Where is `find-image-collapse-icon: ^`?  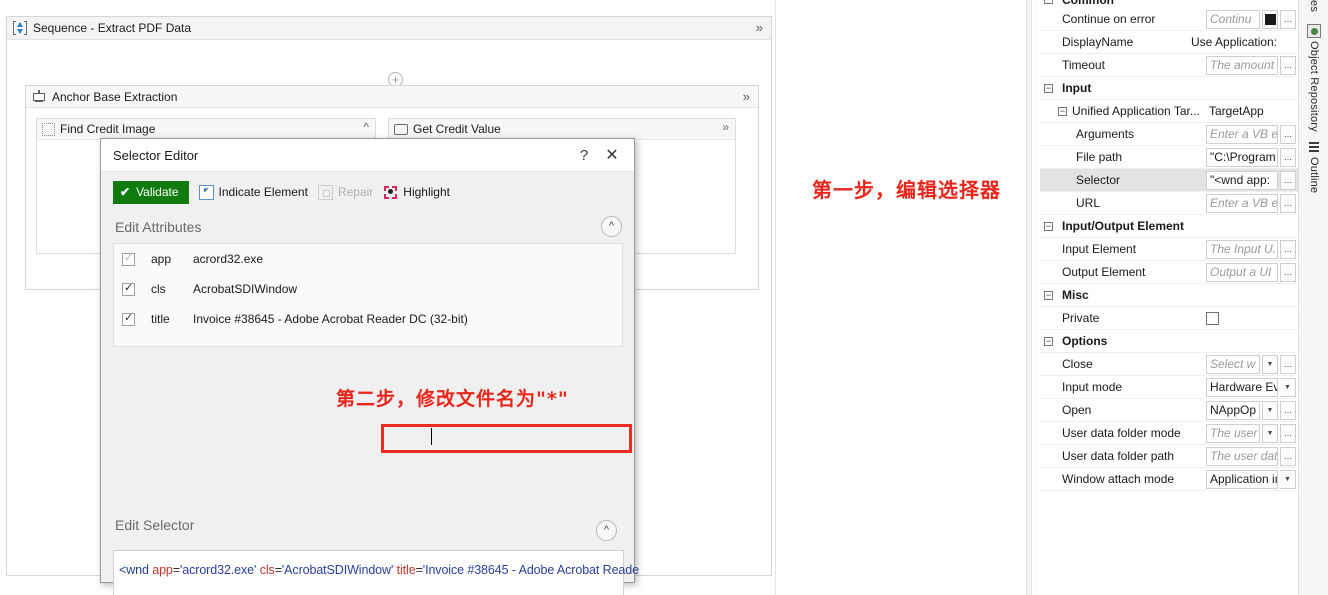 find-image-collapse-icon: ^ is located at coordinates (366, 127).